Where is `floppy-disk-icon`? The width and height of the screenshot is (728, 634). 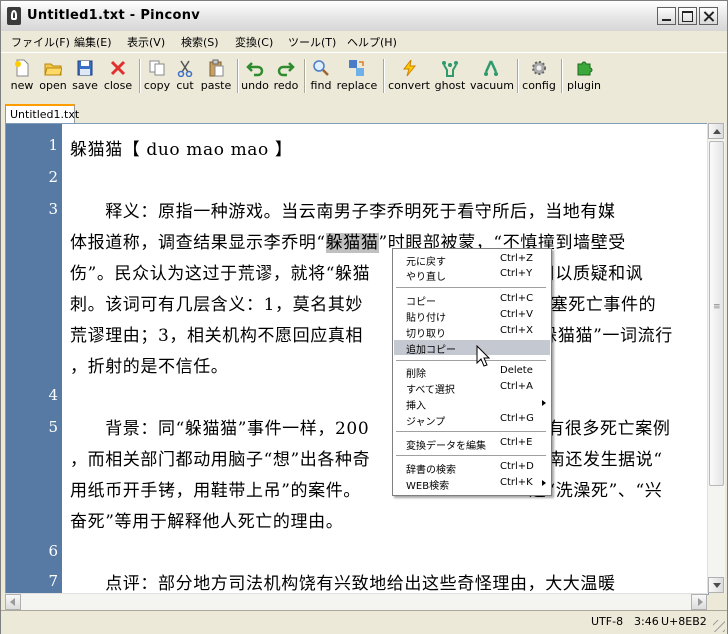 floppy-disk-icon is located at coordinates (85, 68).